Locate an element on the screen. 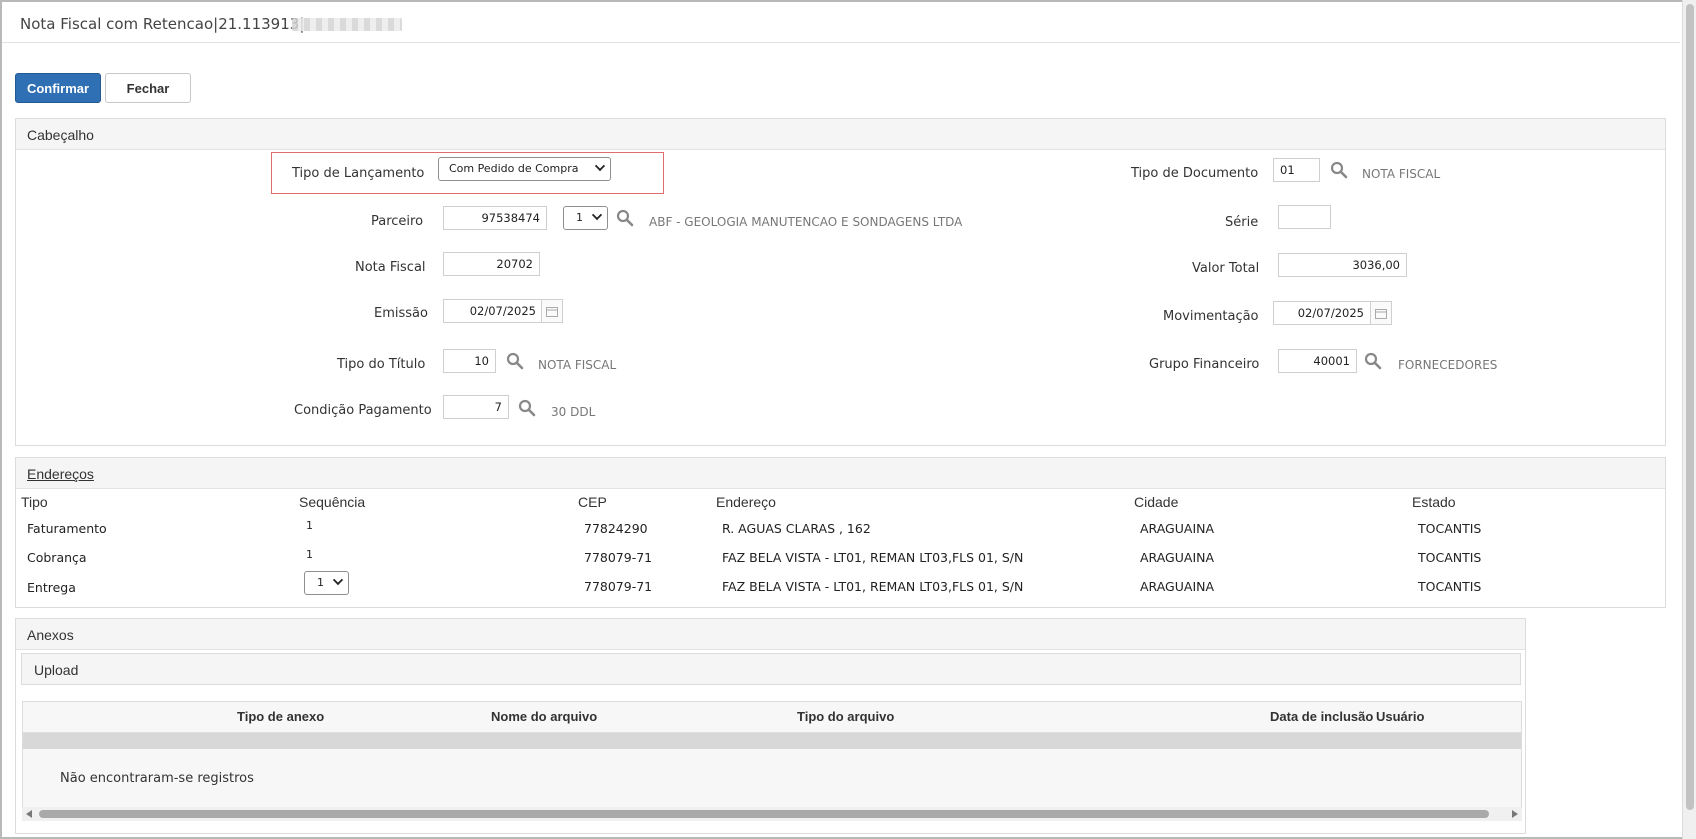  column-estado: Estado is located at coordinates (1434, 502).